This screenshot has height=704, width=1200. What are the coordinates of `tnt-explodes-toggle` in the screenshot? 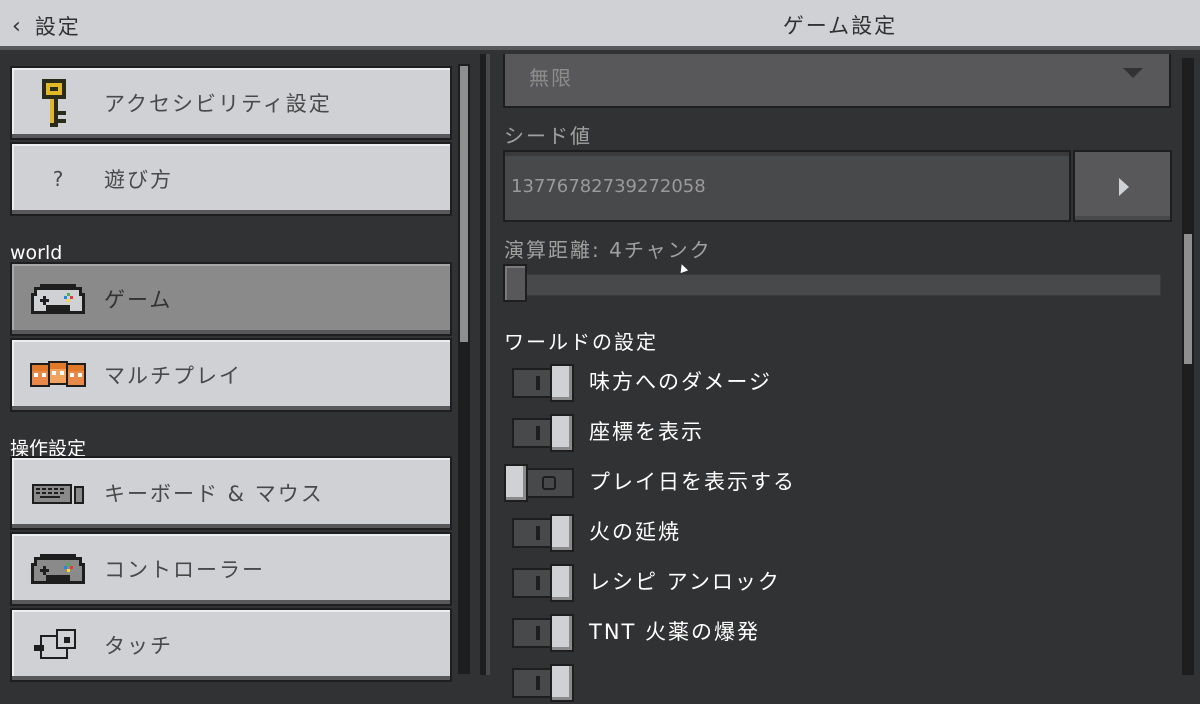 It's located at (544, 633).